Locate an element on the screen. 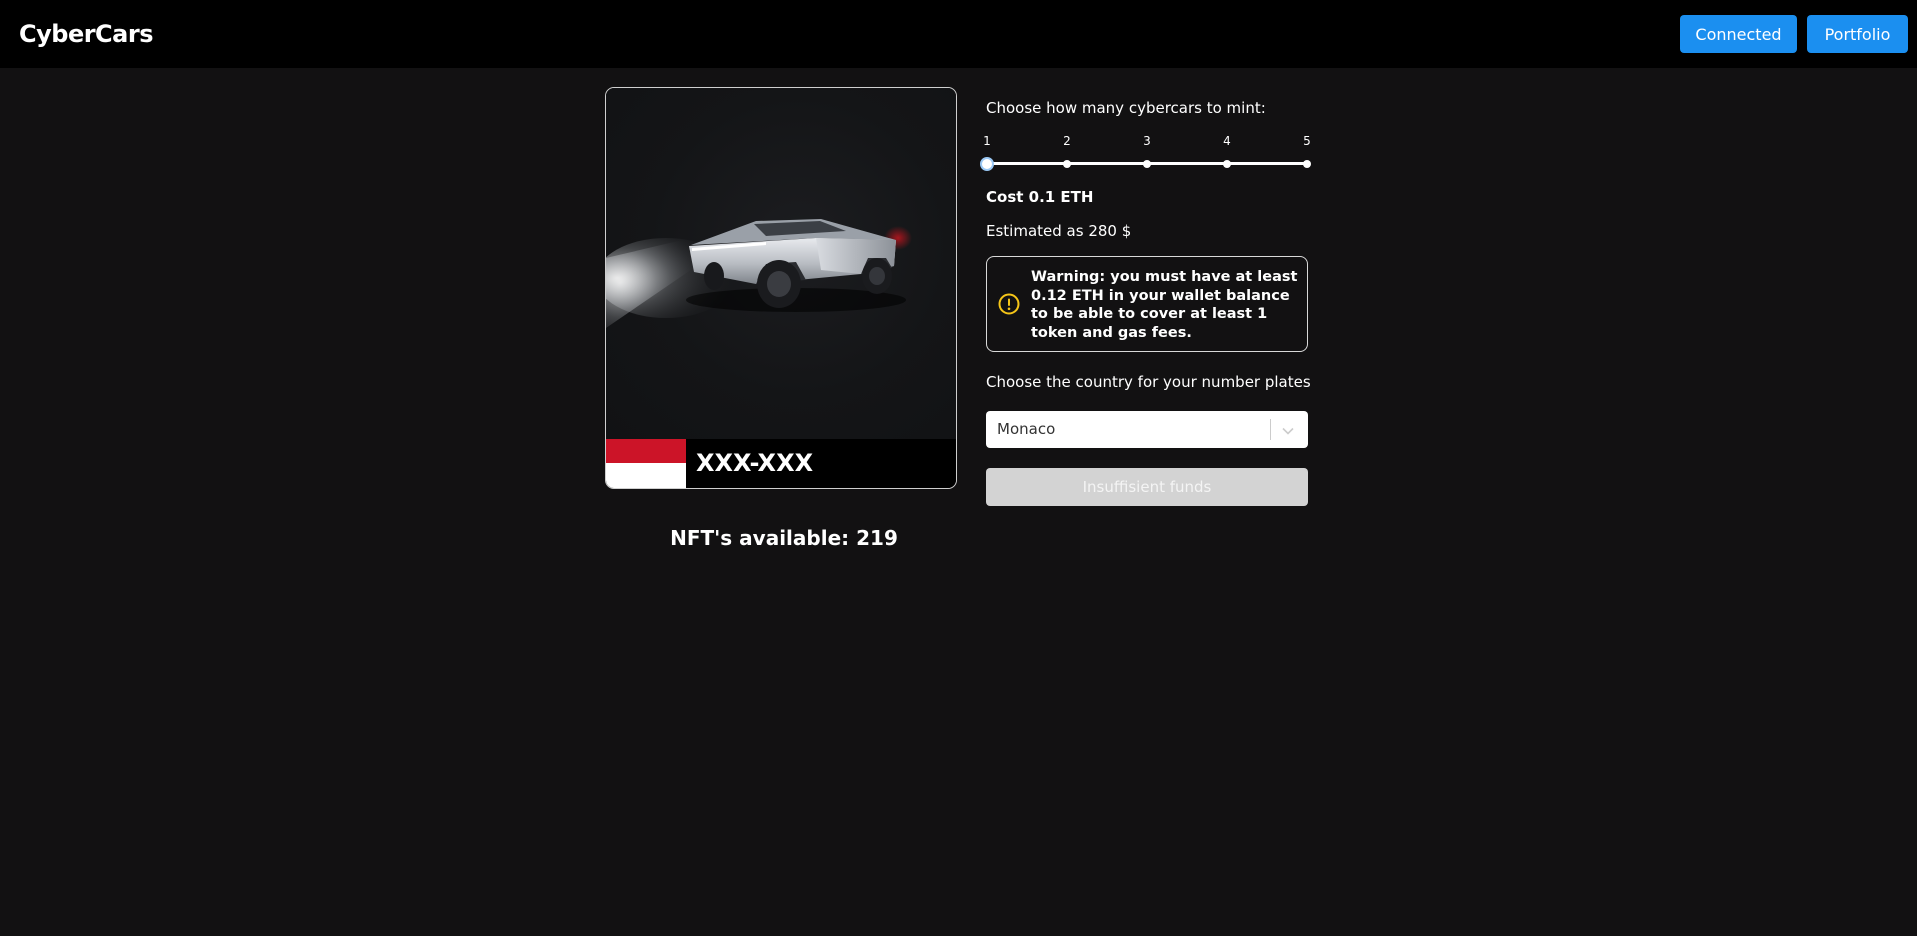 The width and height of the screenshot is (1917, 936). number-plate: XXX-XXX is located at coordinates (781, 463).